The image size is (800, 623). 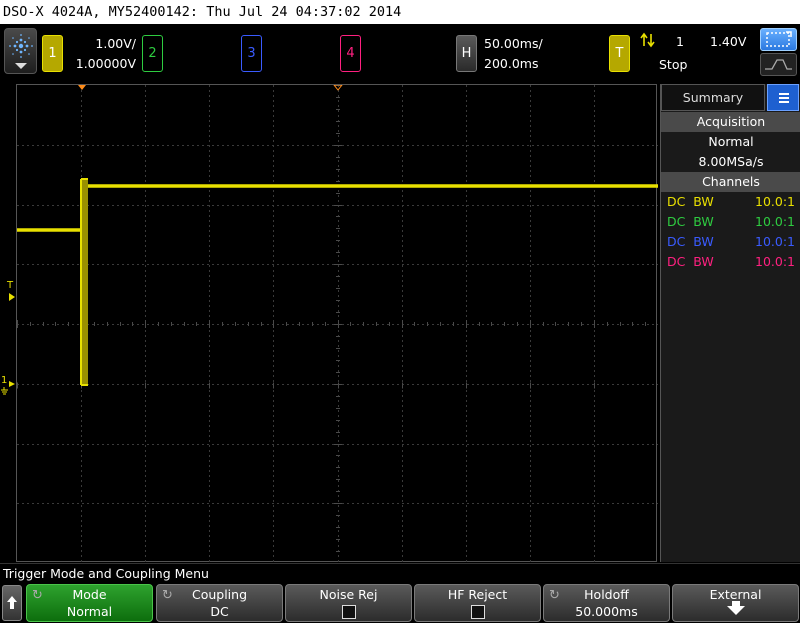 What do you see at coordinates (648, 42) in the screenshot?
I see `rising-falling-edge-icon` at bounding box center [648, 42].